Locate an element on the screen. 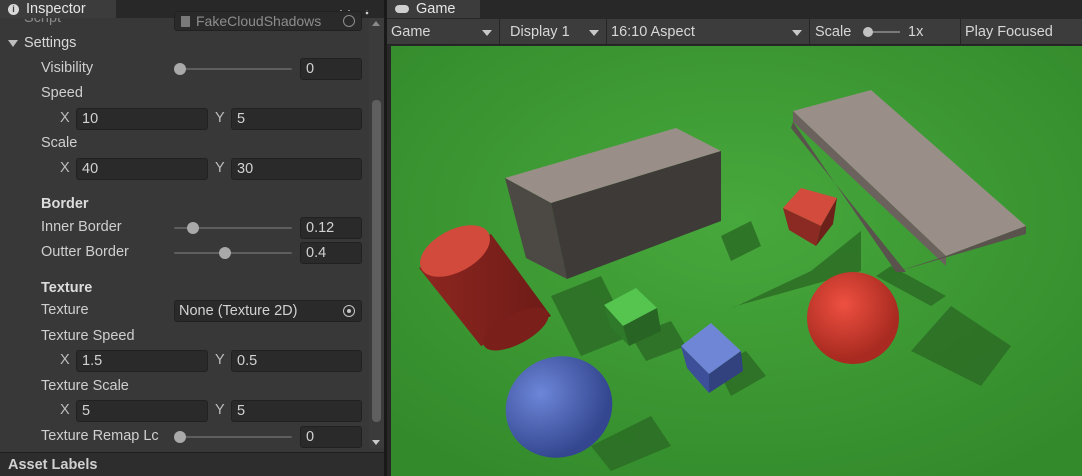  tab-game-label: Game is located at coordinates (436, 9).